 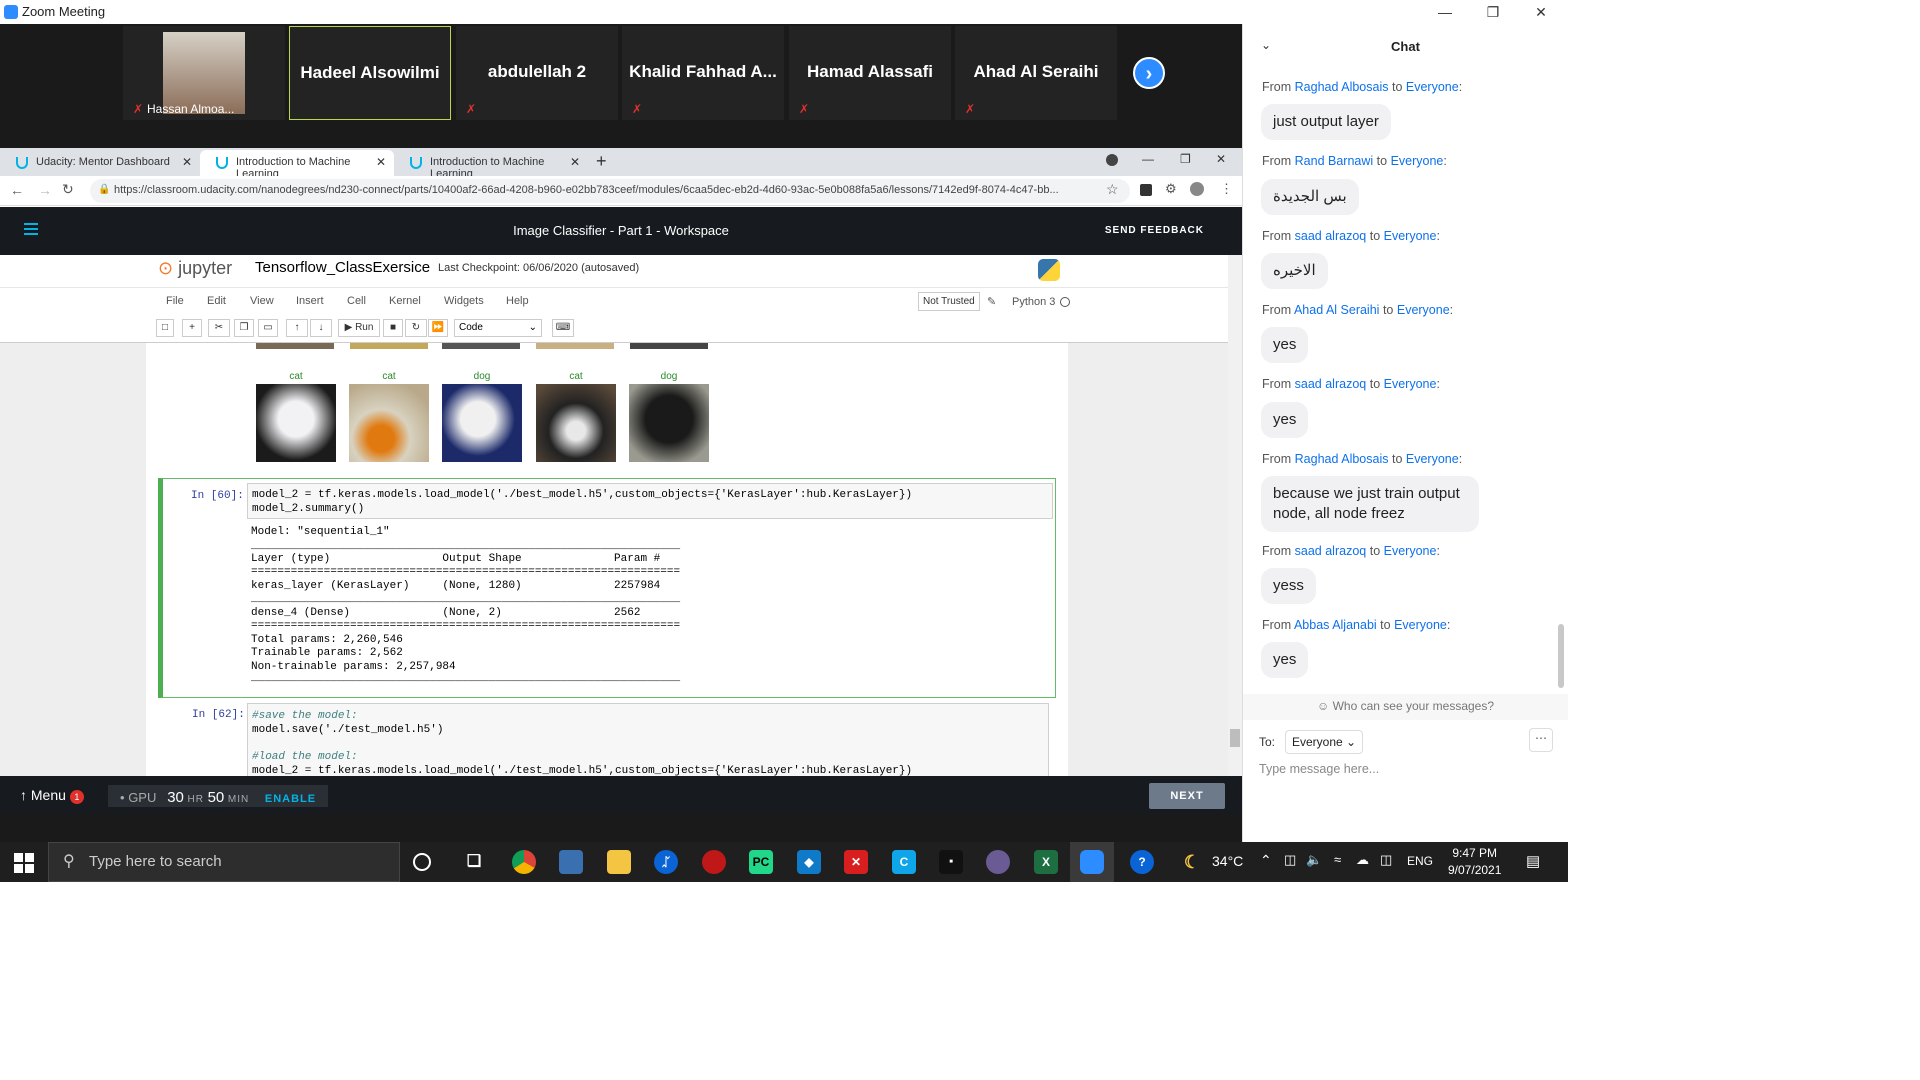 What do you see at coordinates (192, 328) in the screenshot?
I see `insert-cell-plus-icon: +` at bounding box center [192, 328].